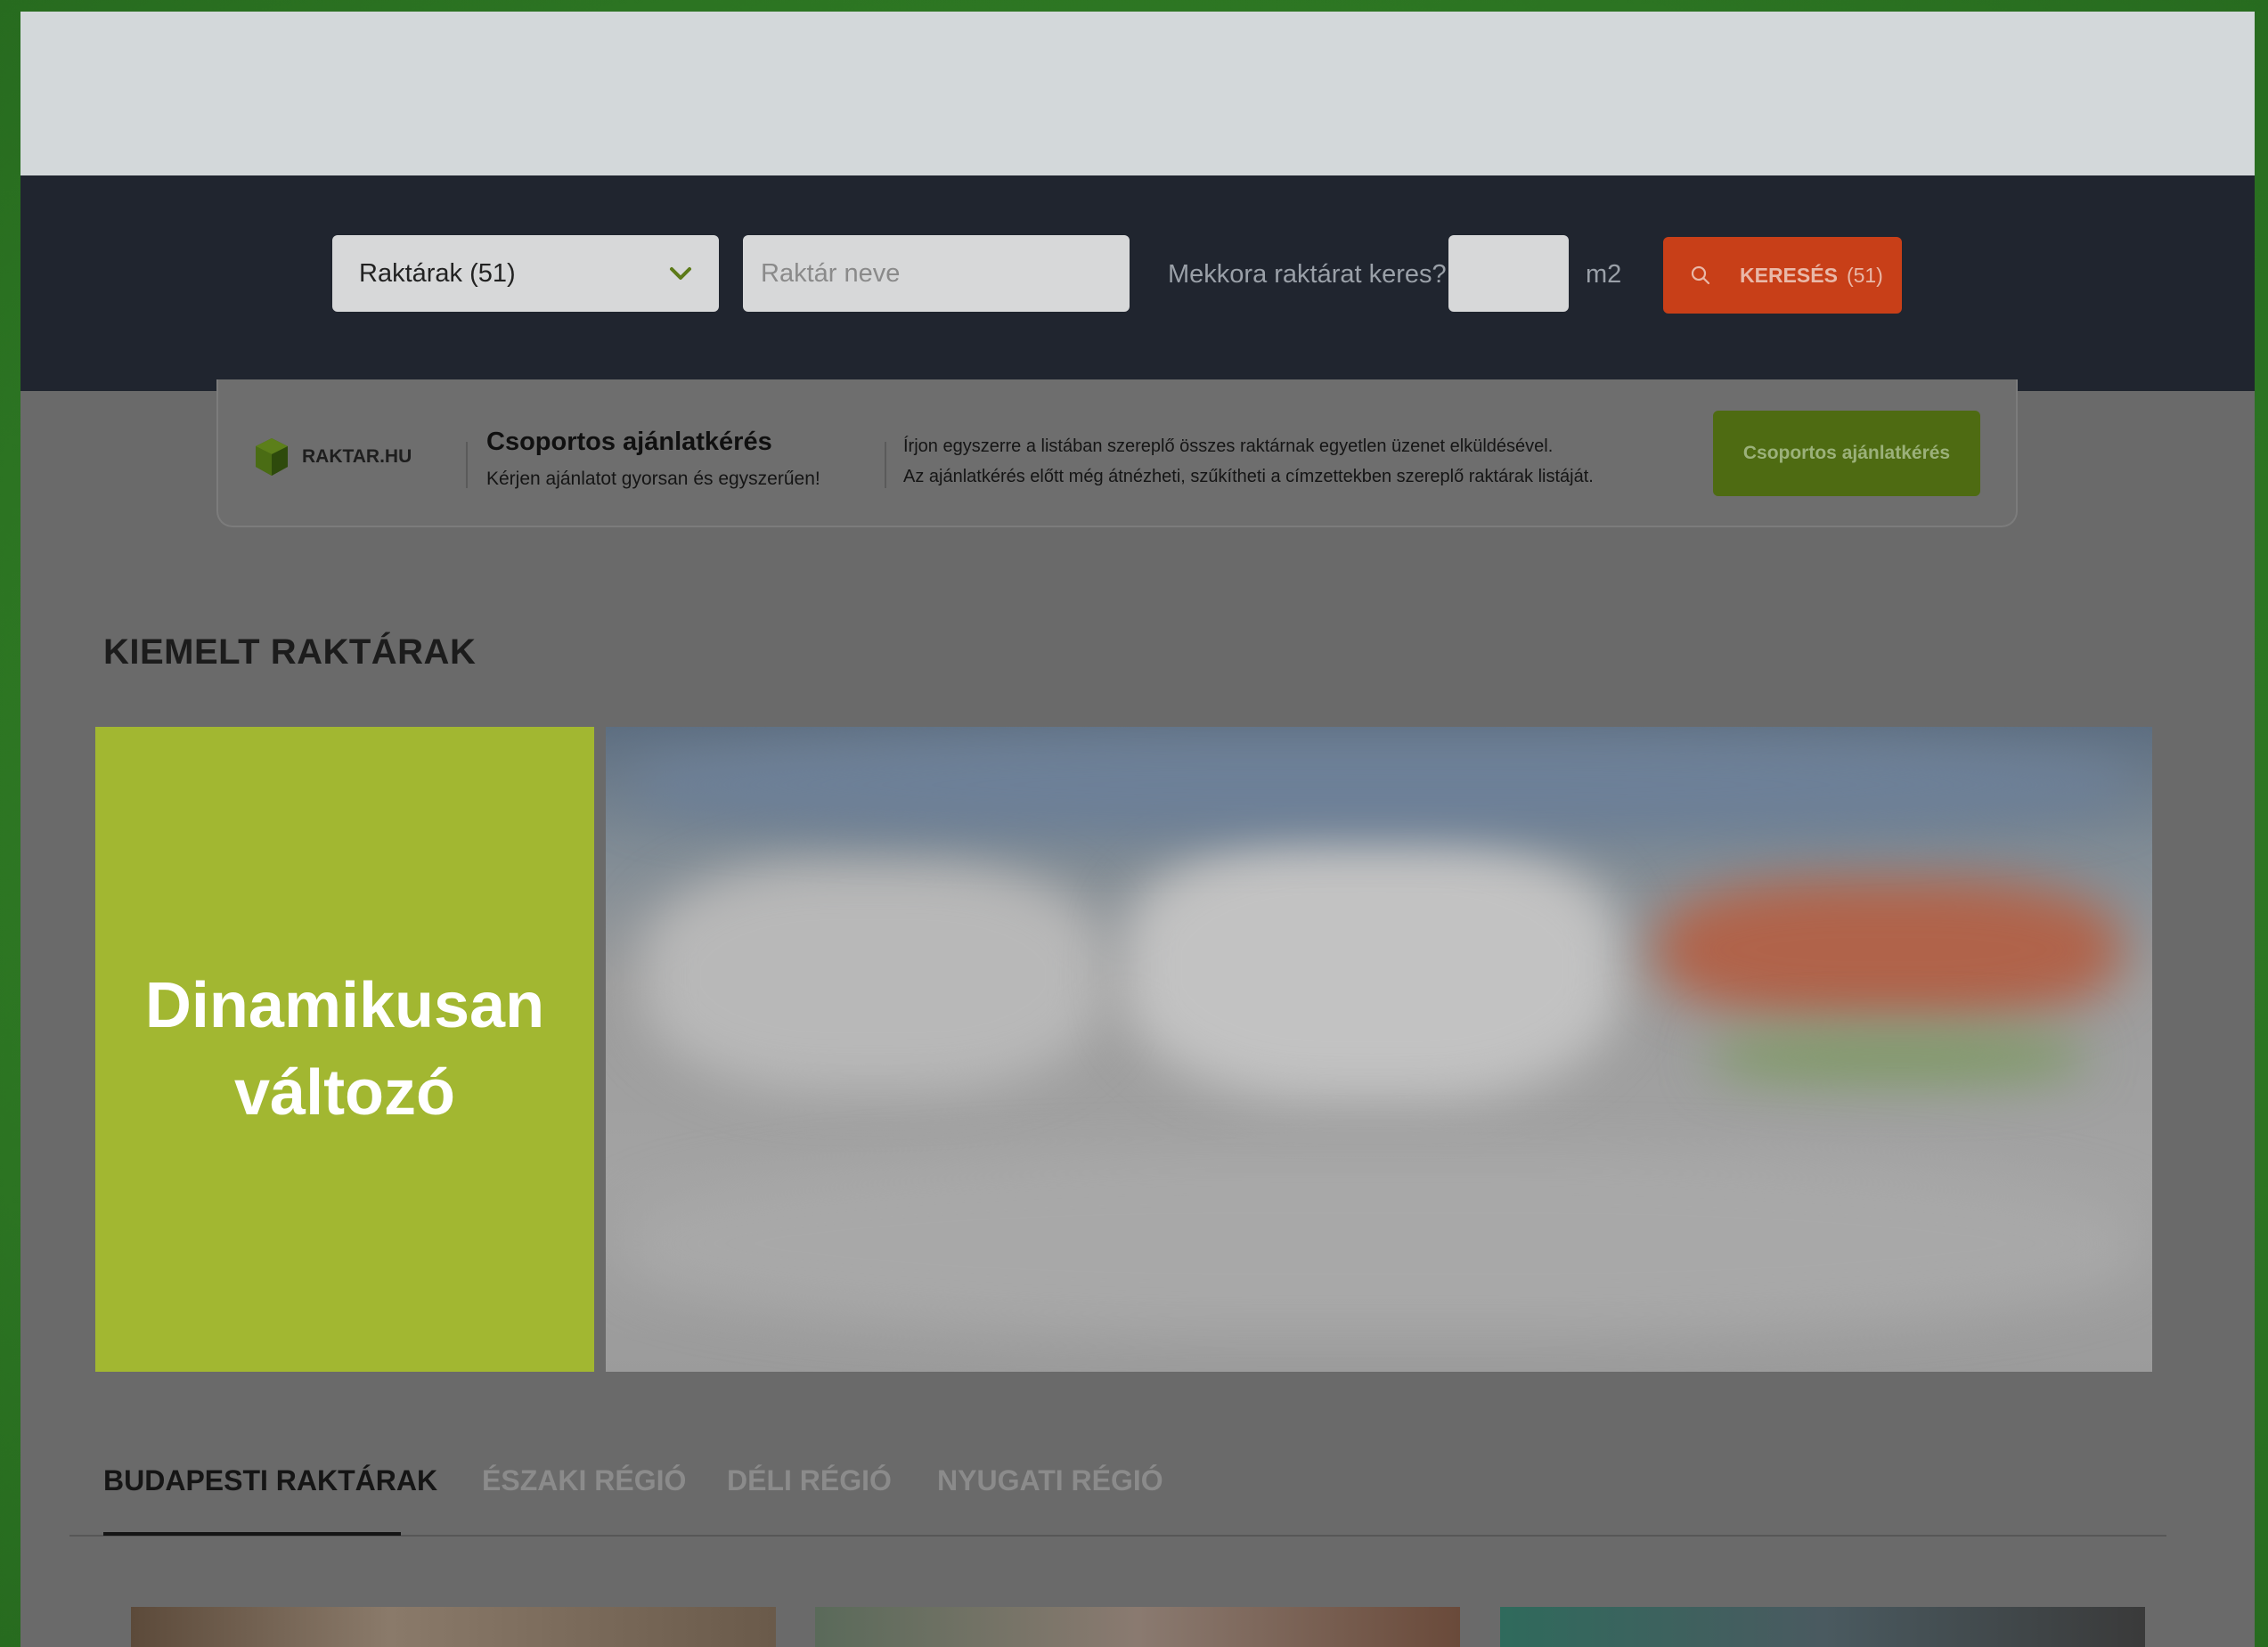 The width and height of the screenshot is (2268, 1647). I want to click on promo-text: Dinamikusan változó, so click(344, 1049).